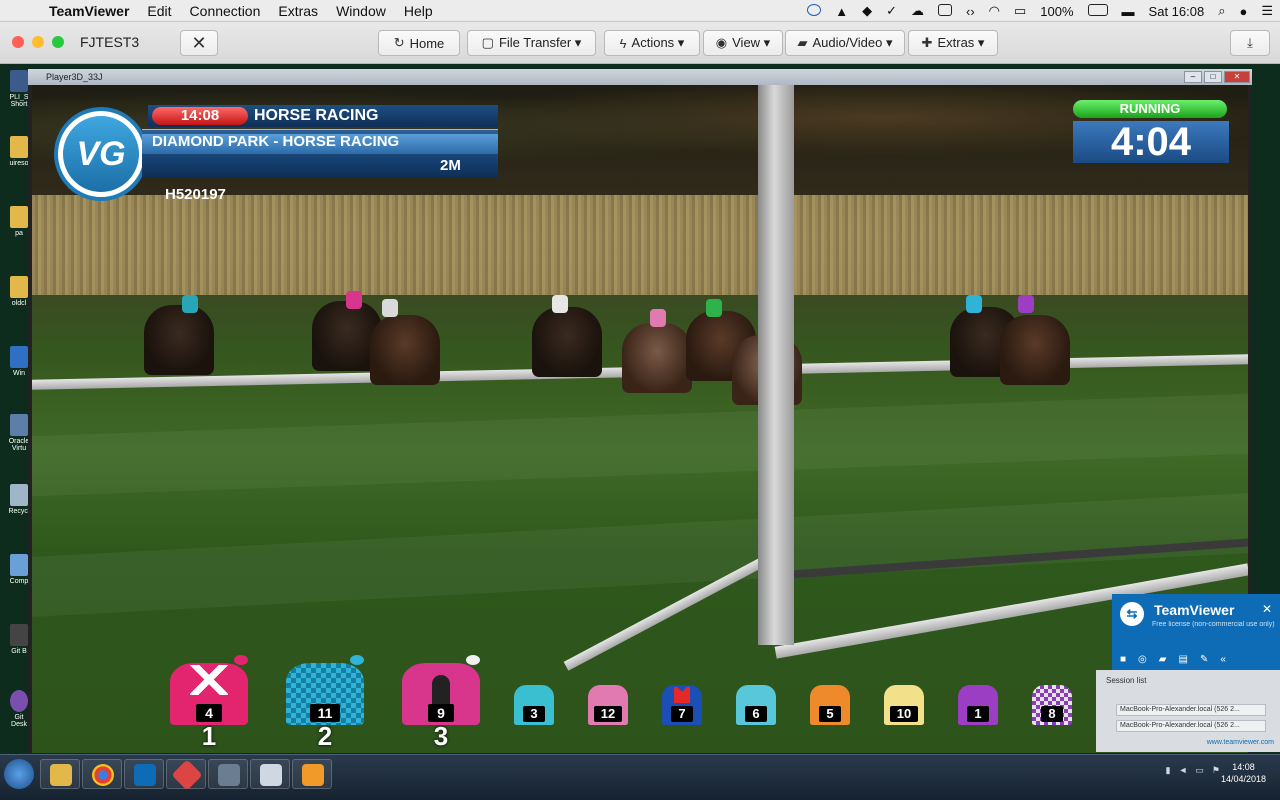 Image resolution: width=1280 pixels, height=800 pixels. Describe the element at coordinates (1126, 680) in the screenshot. I see `session-list-header: Session list` at that location.